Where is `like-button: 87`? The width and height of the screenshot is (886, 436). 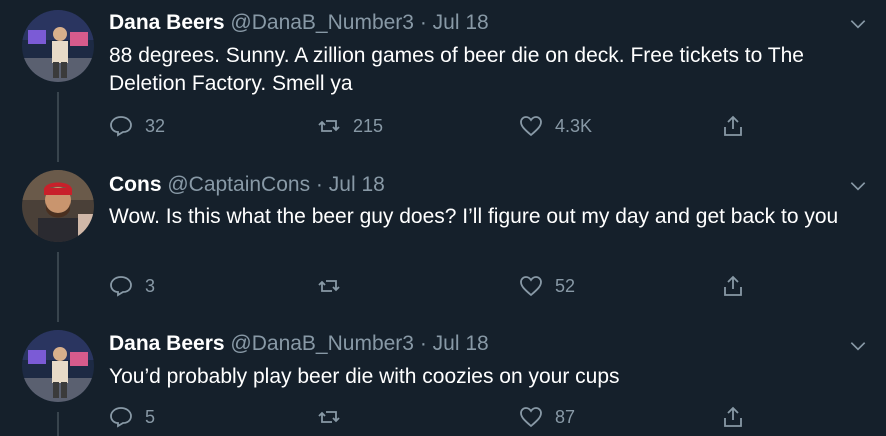 like-button: 87 is located at coordinates (547, 417).